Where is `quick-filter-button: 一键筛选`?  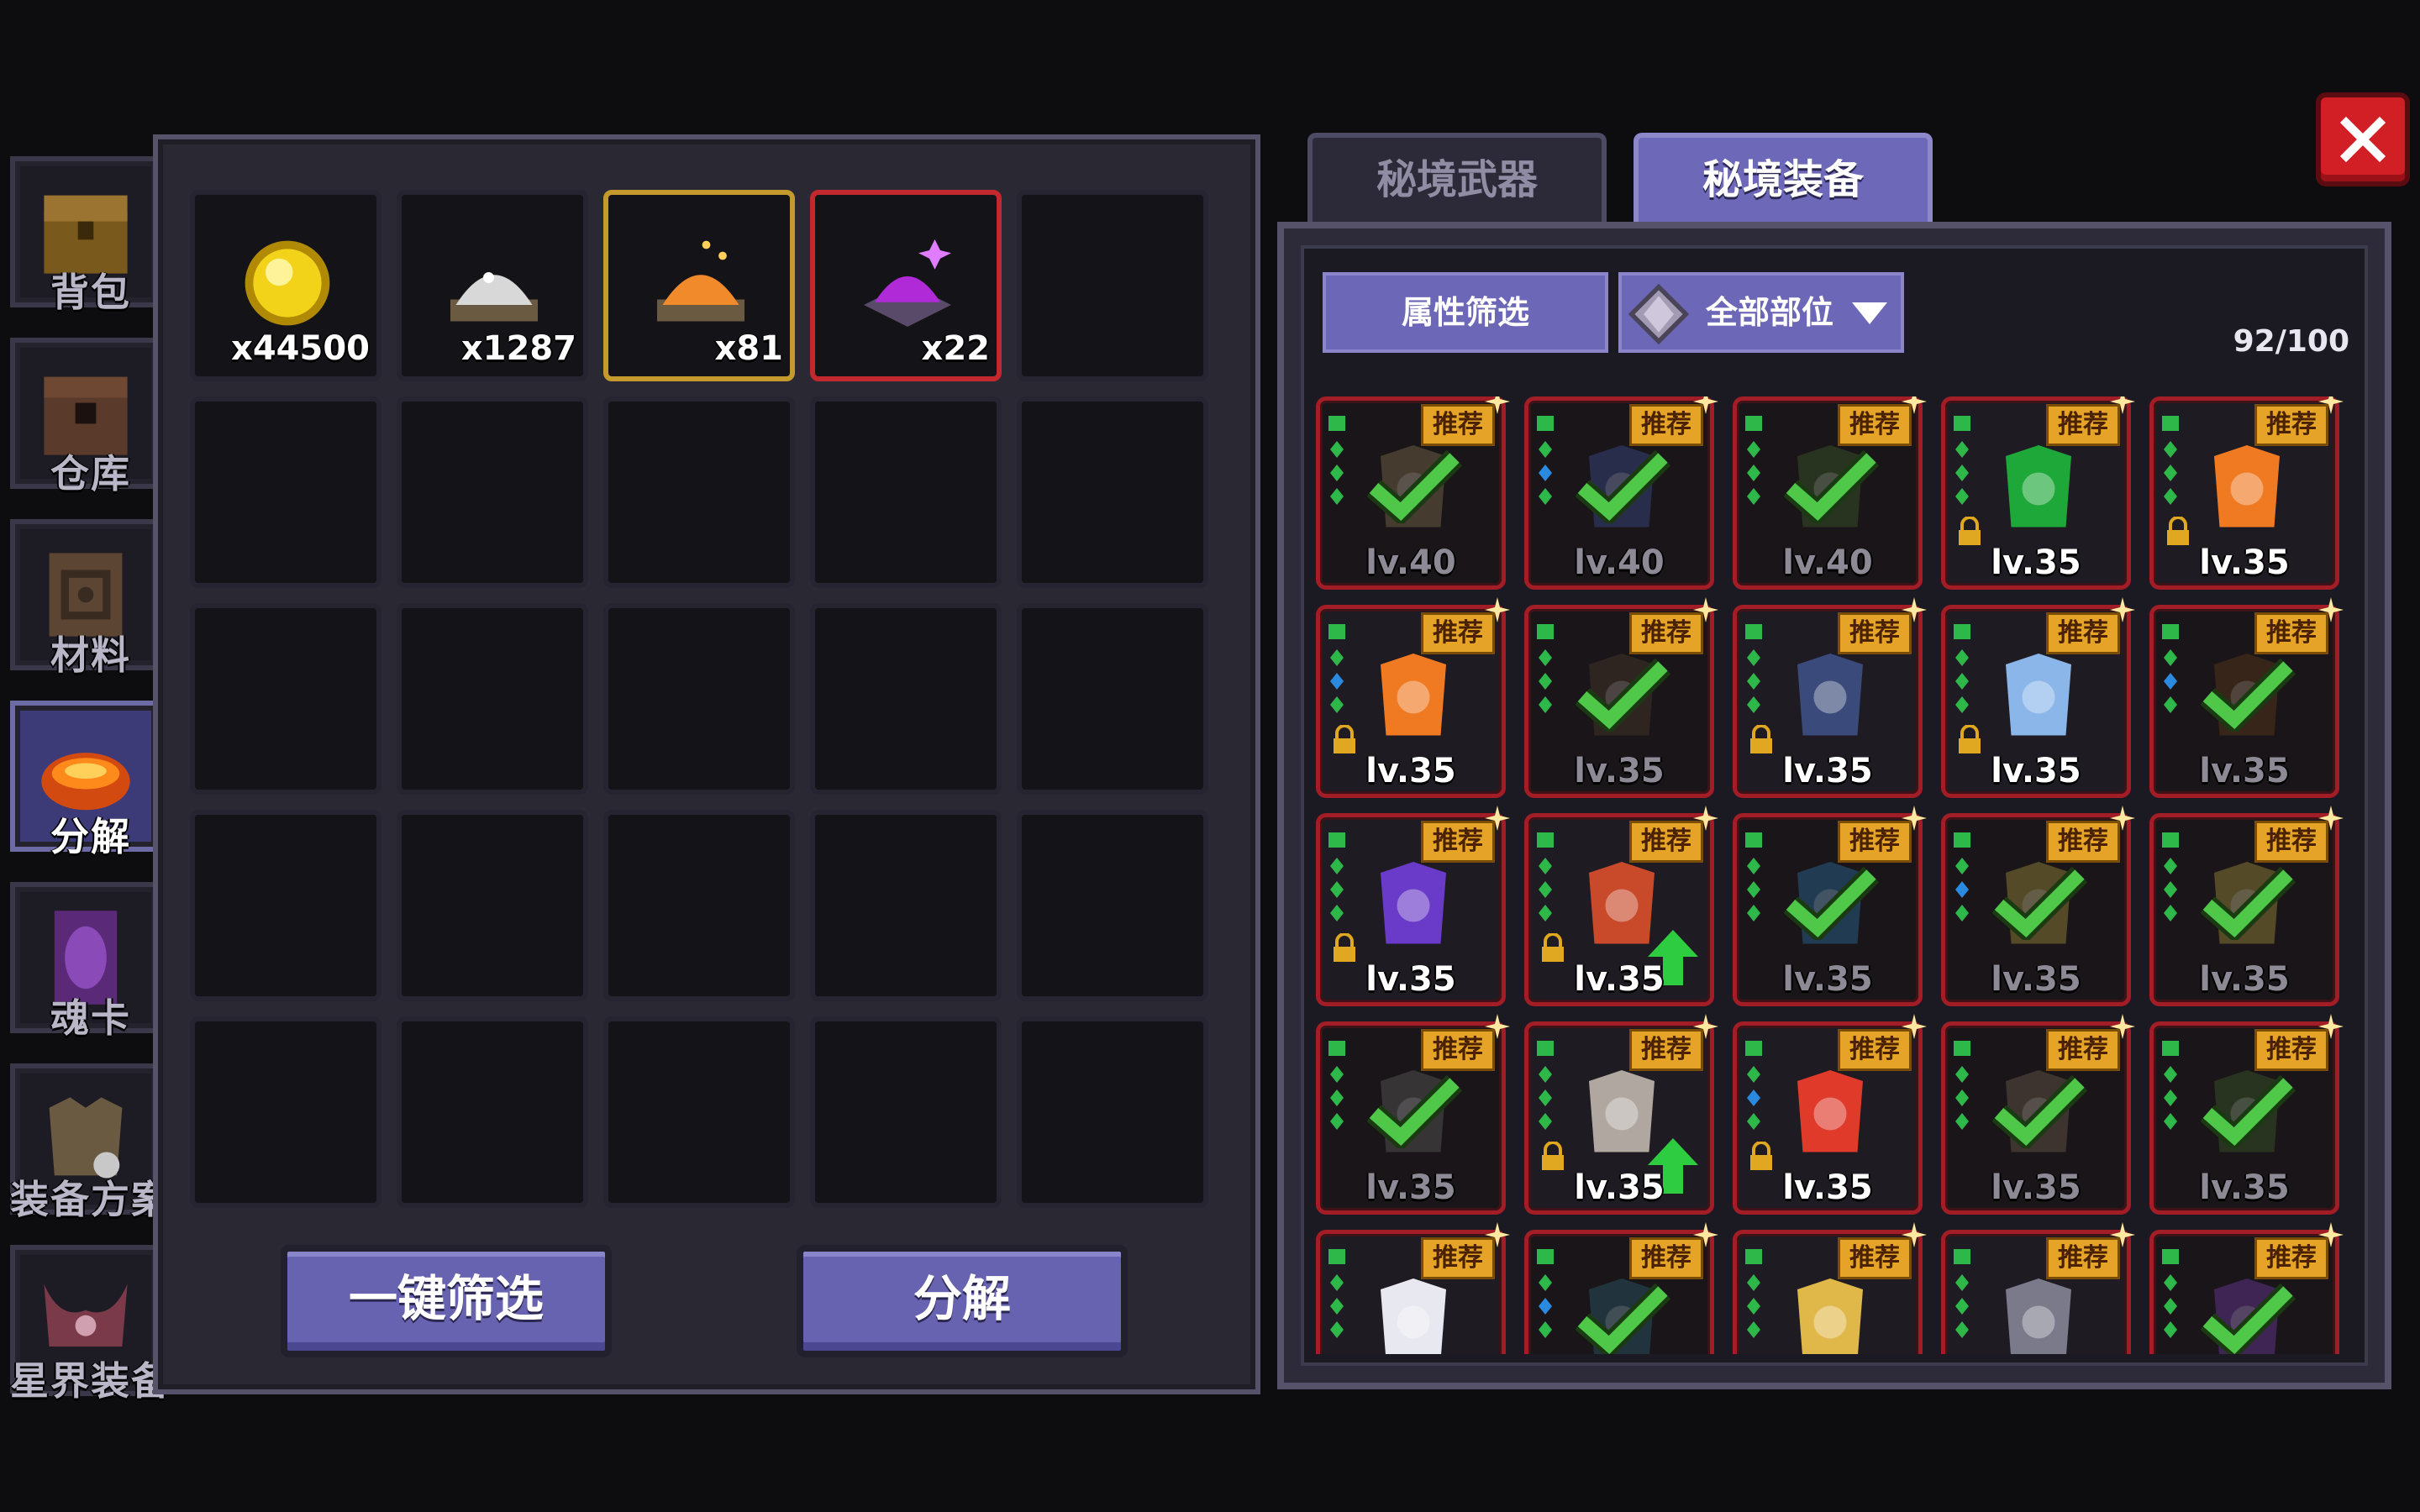 quick-filter-button: 一键筛选 is located at coordinates (447, 1301).